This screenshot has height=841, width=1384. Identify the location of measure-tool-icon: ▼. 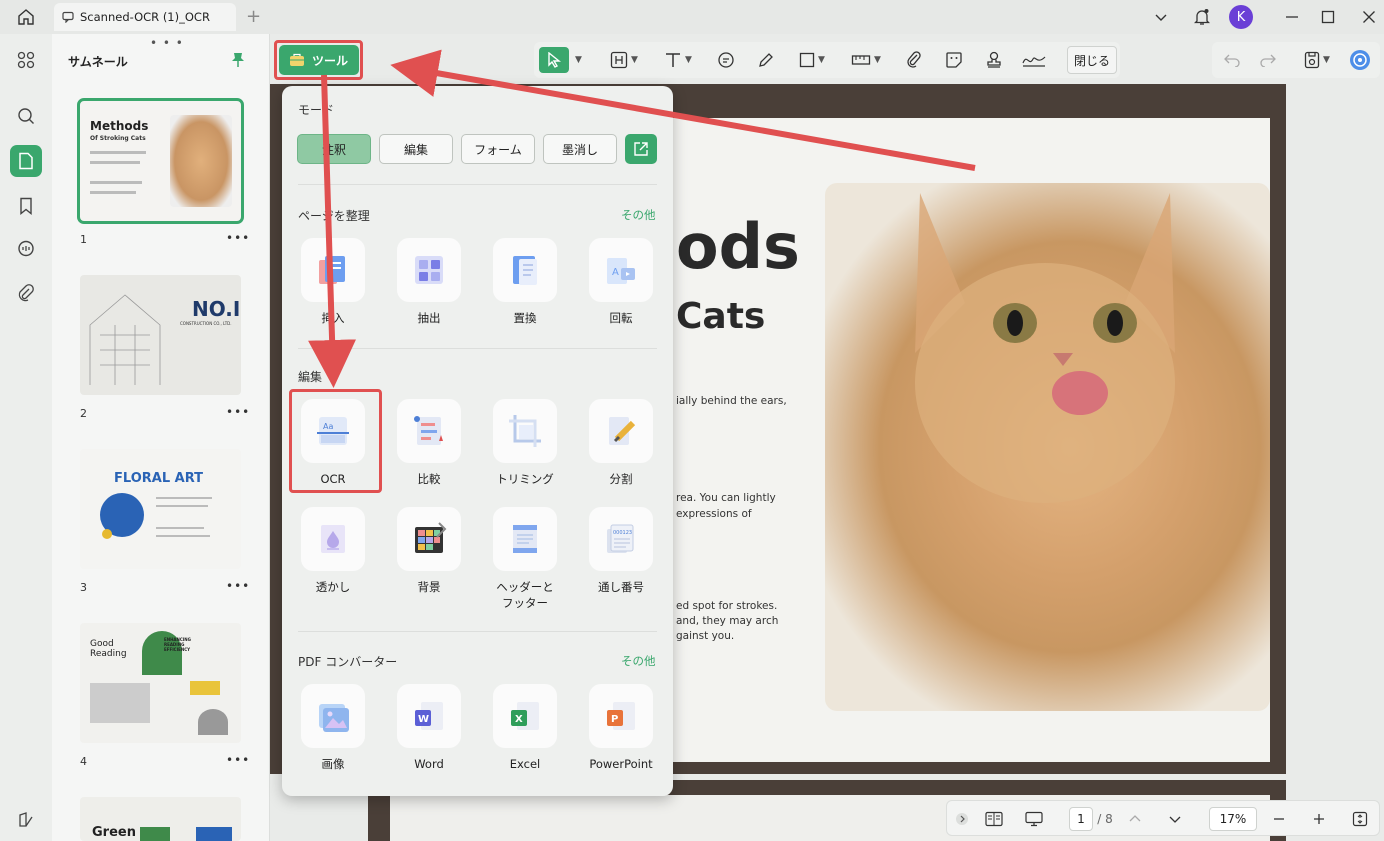
(866, 60).